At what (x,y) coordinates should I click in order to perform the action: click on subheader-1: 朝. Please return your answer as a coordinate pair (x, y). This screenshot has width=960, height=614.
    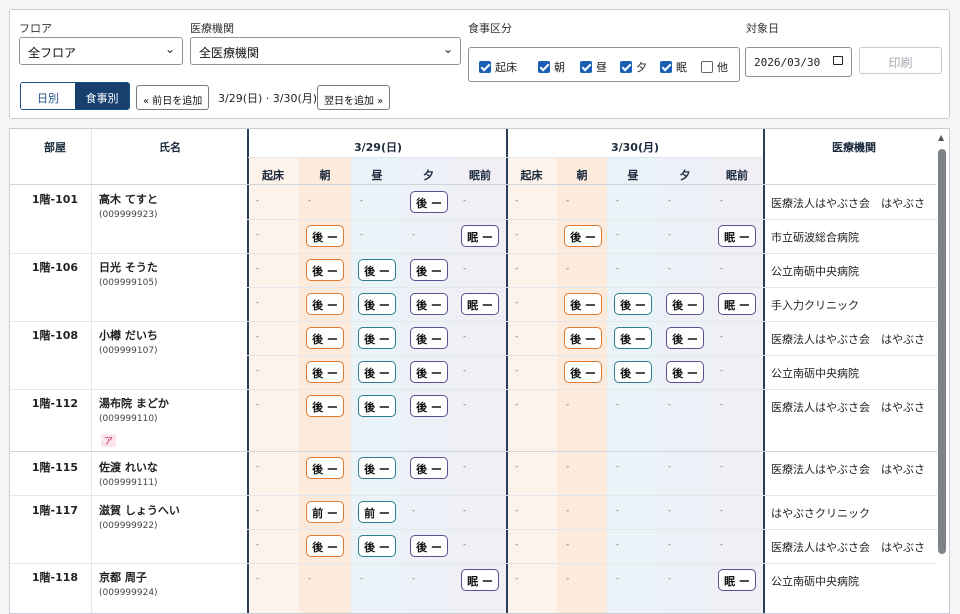
    Looking at the image, I should click on (325, 175).